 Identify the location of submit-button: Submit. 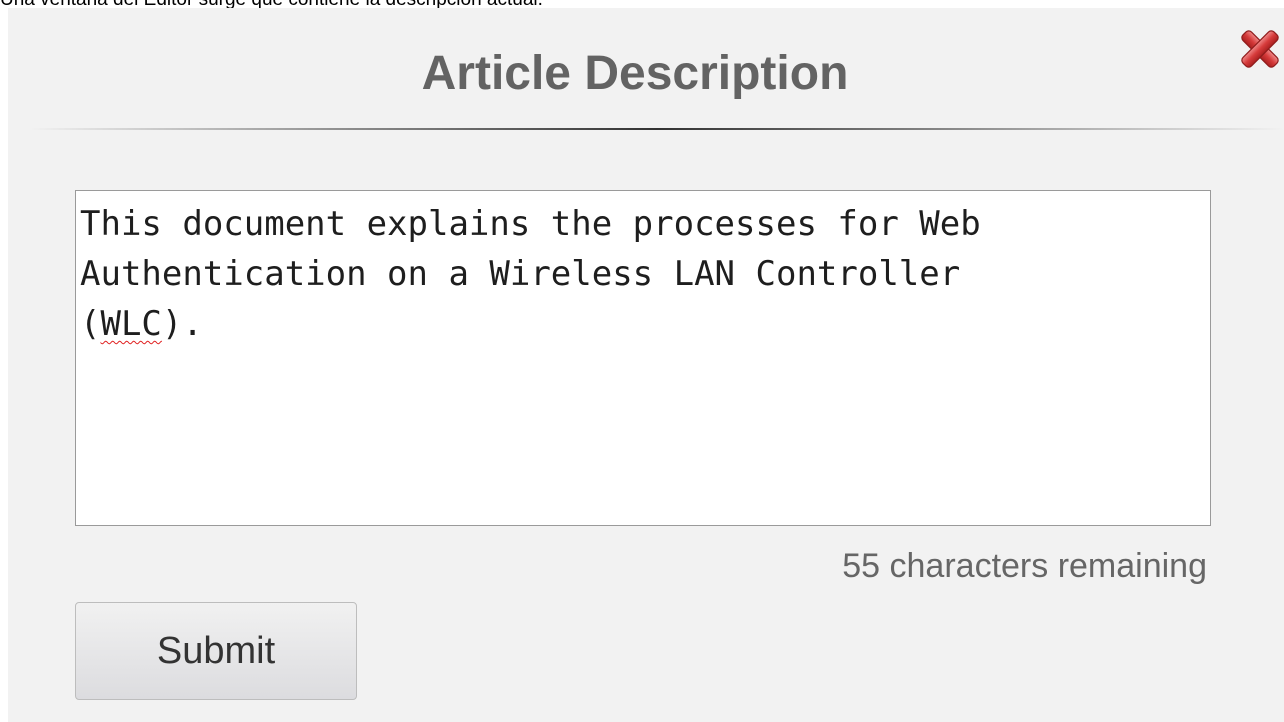
(216, 651).